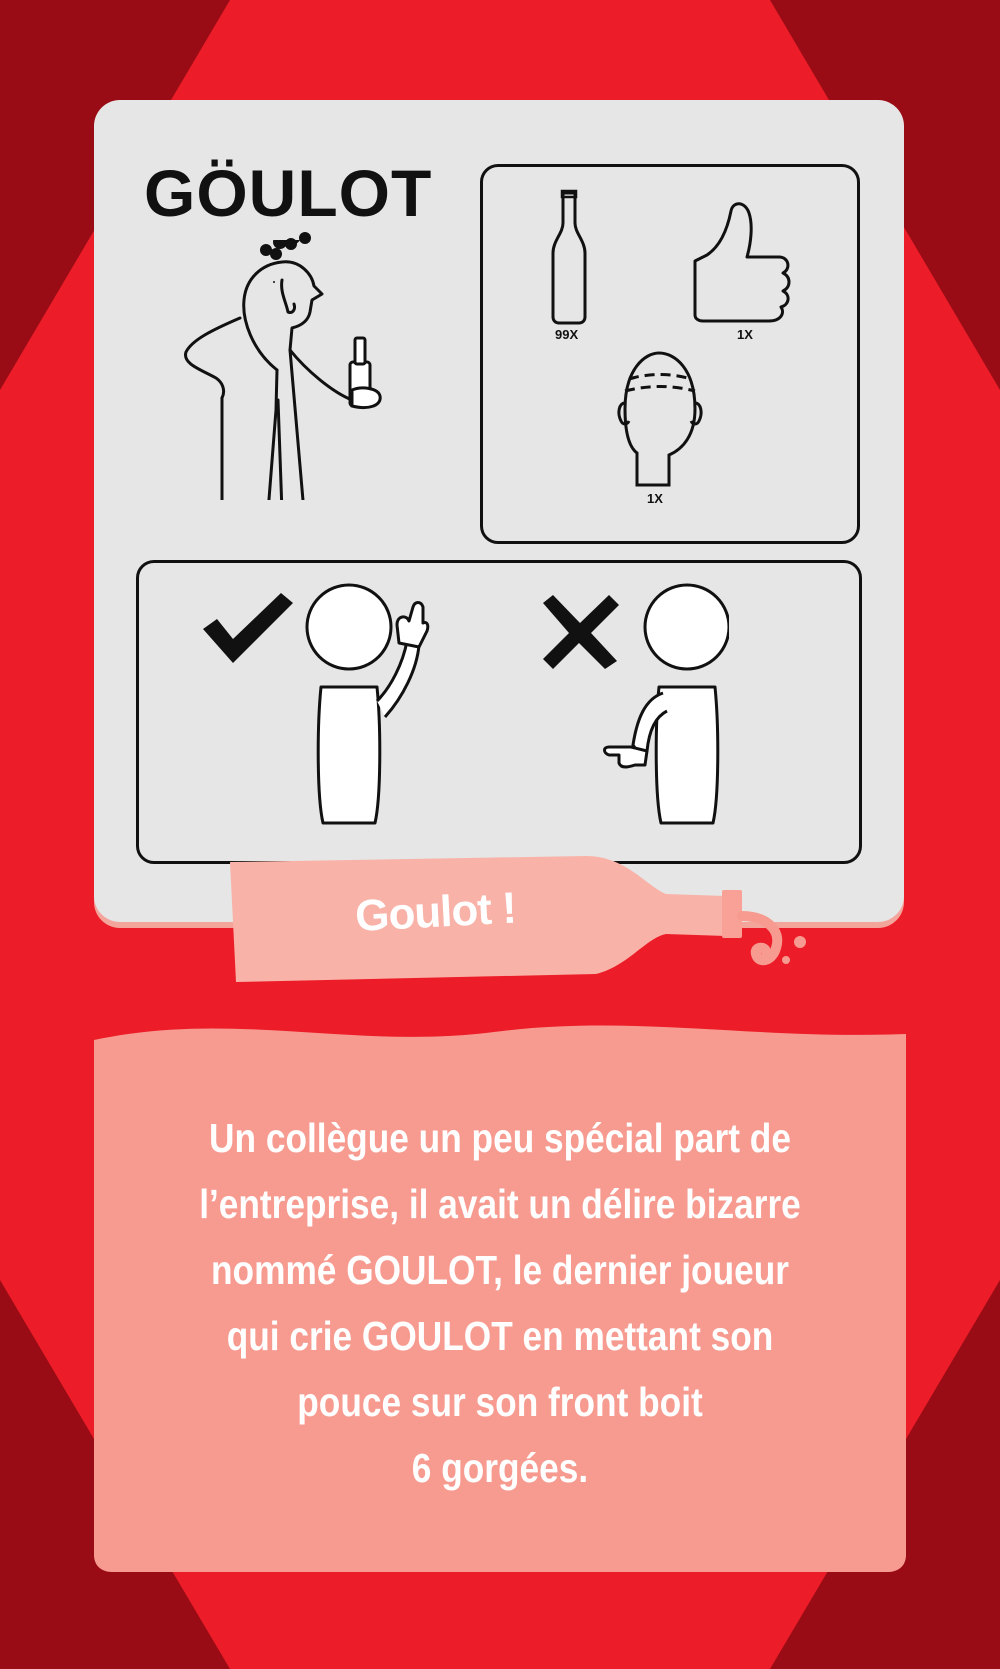 Image resolution: width=1000 pixels, height=1669 pixels. I want to click on correct-pose-figure, so click(367, 704).